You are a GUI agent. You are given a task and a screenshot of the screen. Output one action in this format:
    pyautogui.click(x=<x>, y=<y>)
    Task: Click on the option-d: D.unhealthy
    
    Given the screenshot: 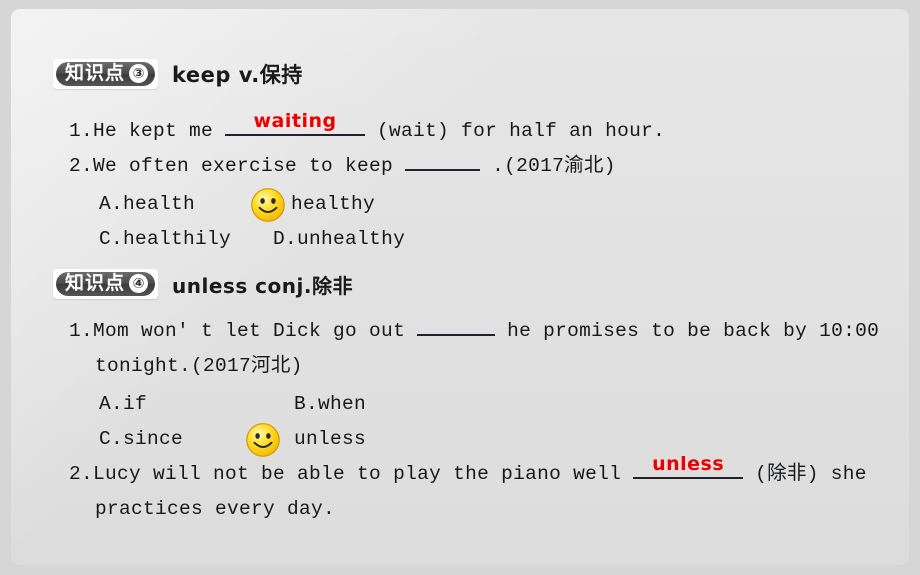 What is the action you would take?
    pyautogui.click(x=339, y=239)
    